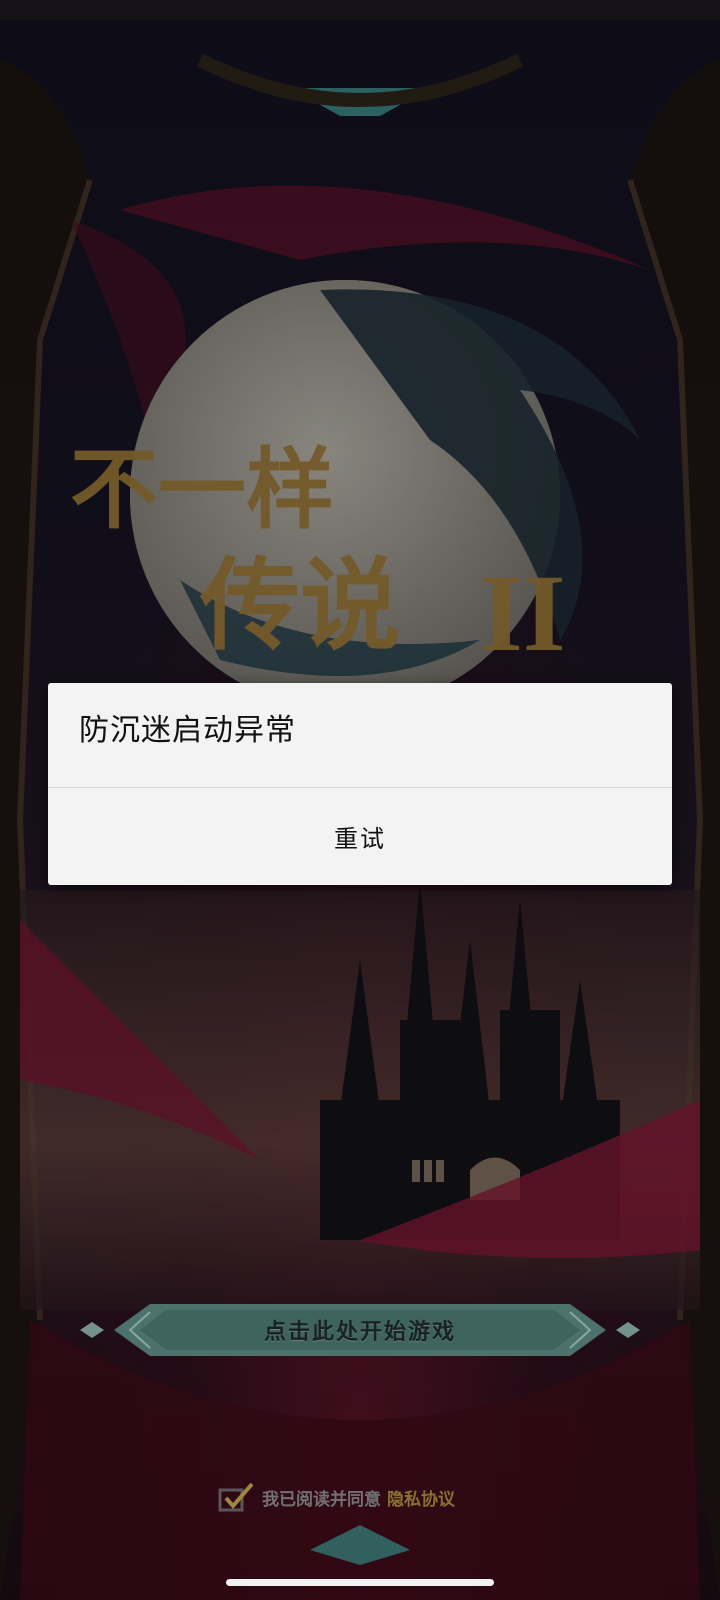 The width and height of the screenshot is (720, 1600). Describe the element at coordinates (360, 1582) in the screenshot. I see `home-indicator` at that location.